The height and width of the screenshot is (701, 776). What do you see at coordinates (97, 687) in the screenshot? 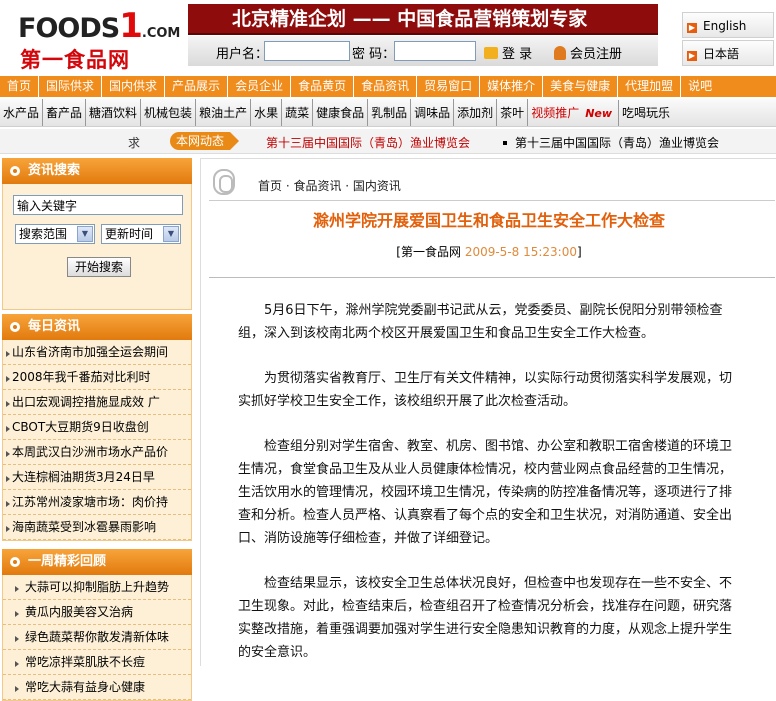
I see `list-item: 常吃大蒜有益身心健康` at bounding box center [97, 687].